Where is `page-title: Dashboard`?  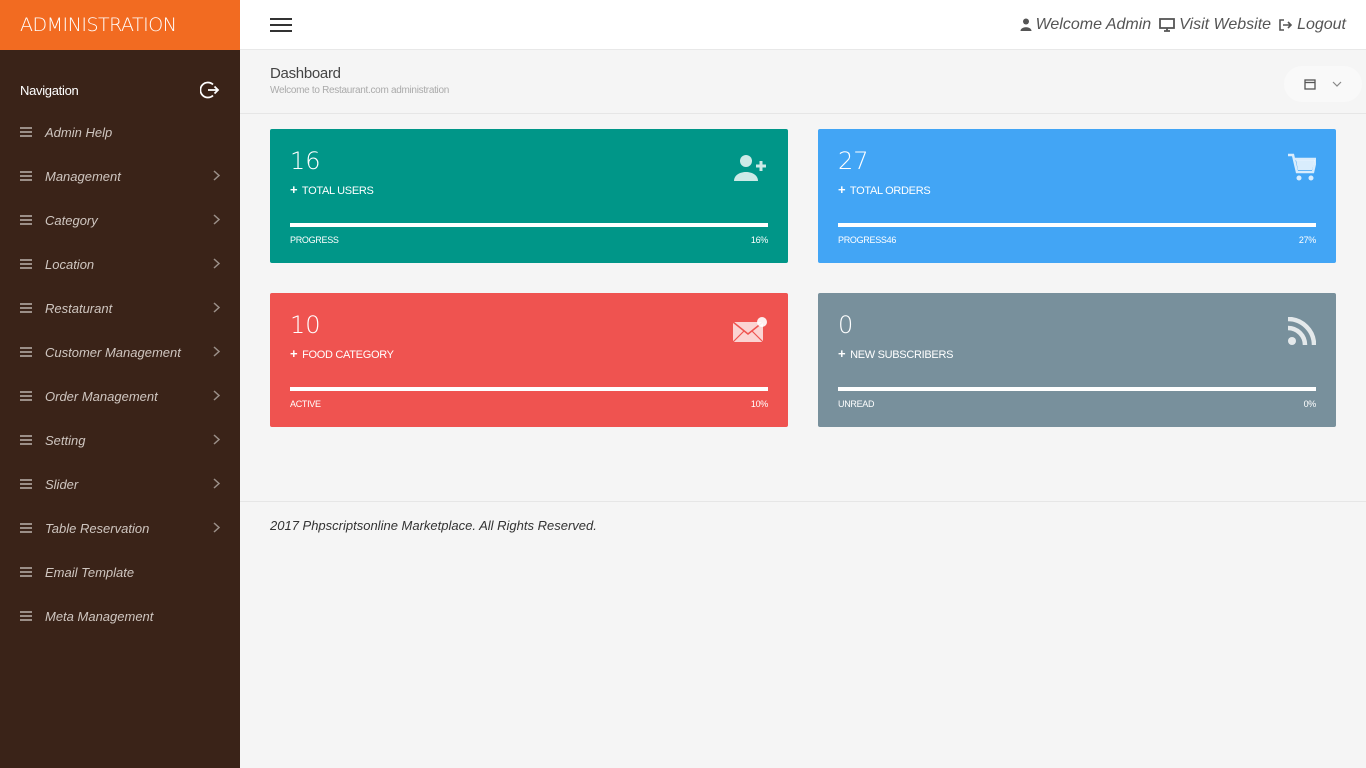 page-title: Dashboard is located at coordinates (305, 73).